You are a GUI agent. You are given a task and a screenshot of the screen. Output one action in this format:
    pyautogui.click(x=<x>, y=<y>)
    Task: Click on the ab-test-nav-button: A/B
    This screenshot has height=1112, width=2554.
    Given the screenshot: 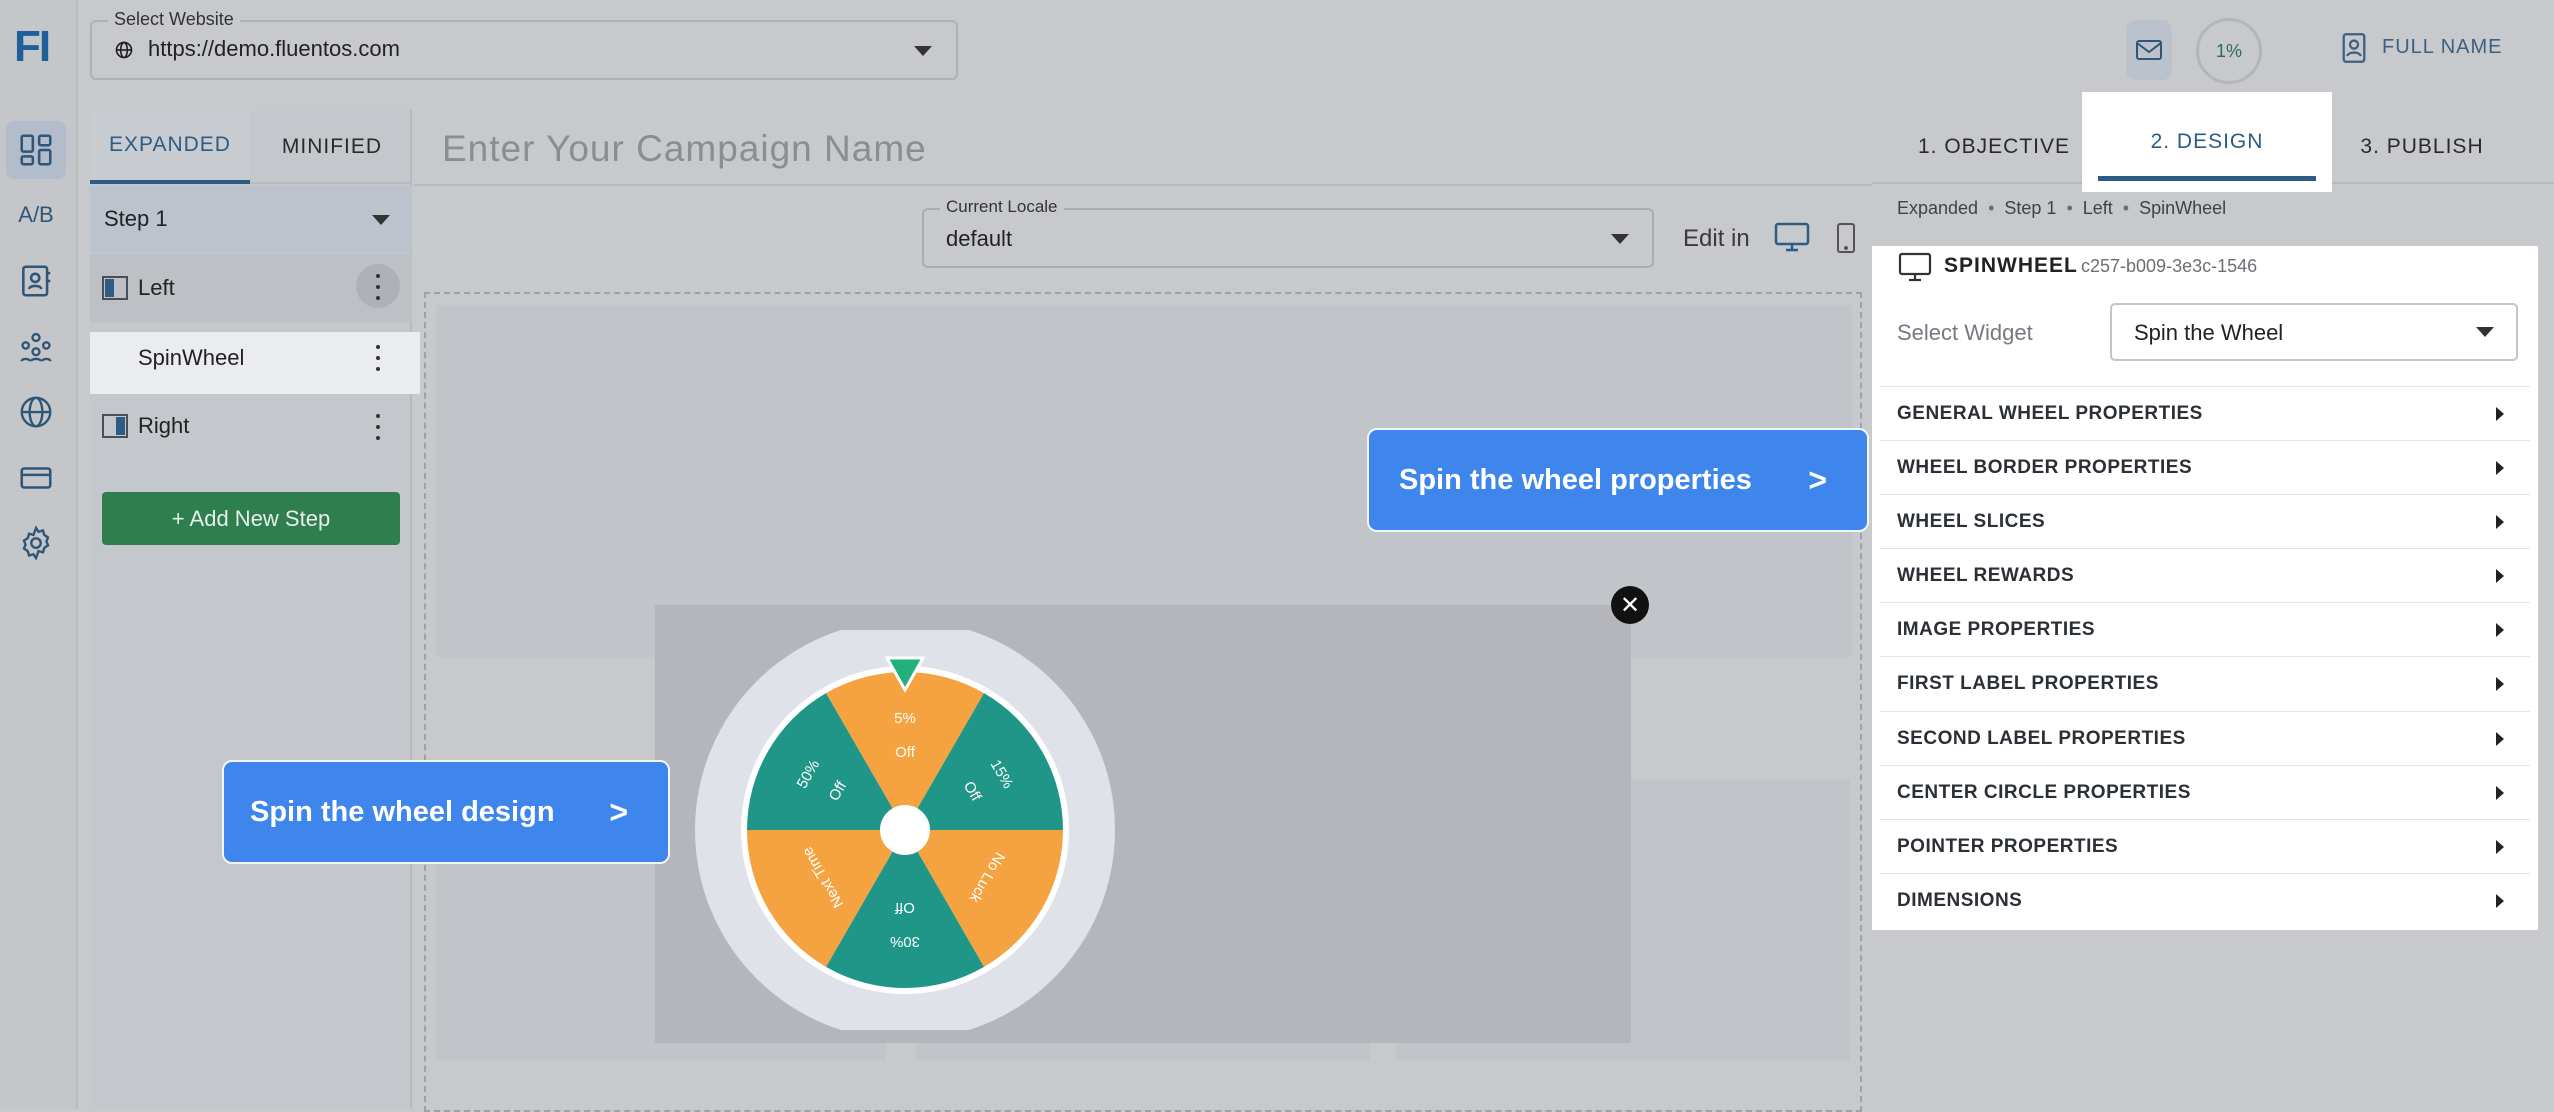 What is the action you would take?
    pyautogui.click(x=36, y=215)
    